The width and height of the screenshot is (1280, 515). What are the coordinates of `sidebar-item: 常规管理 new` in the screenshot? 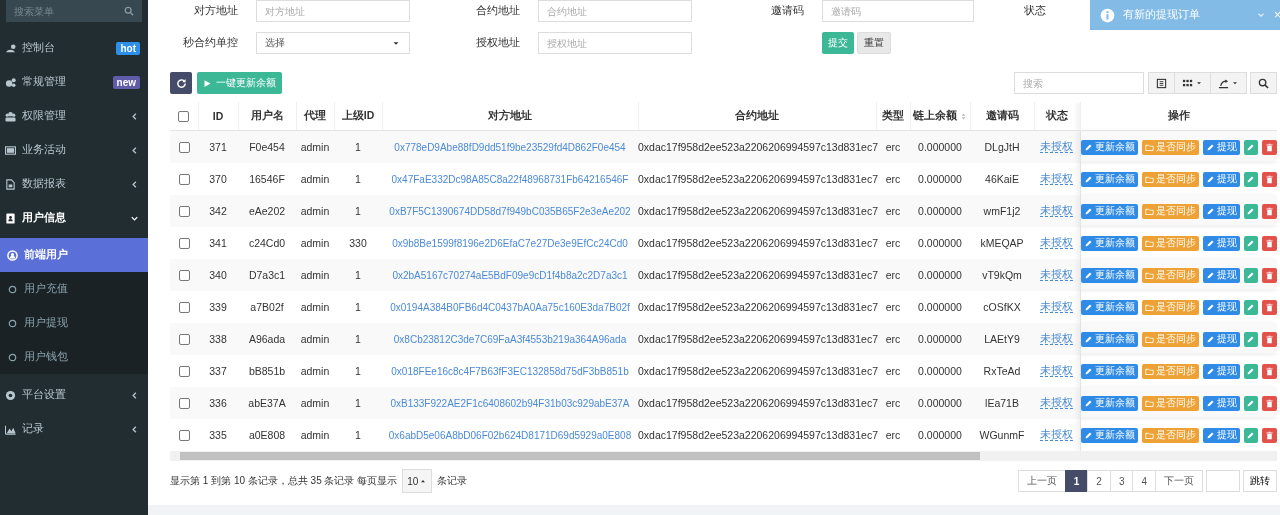 It's located at (74, 82).